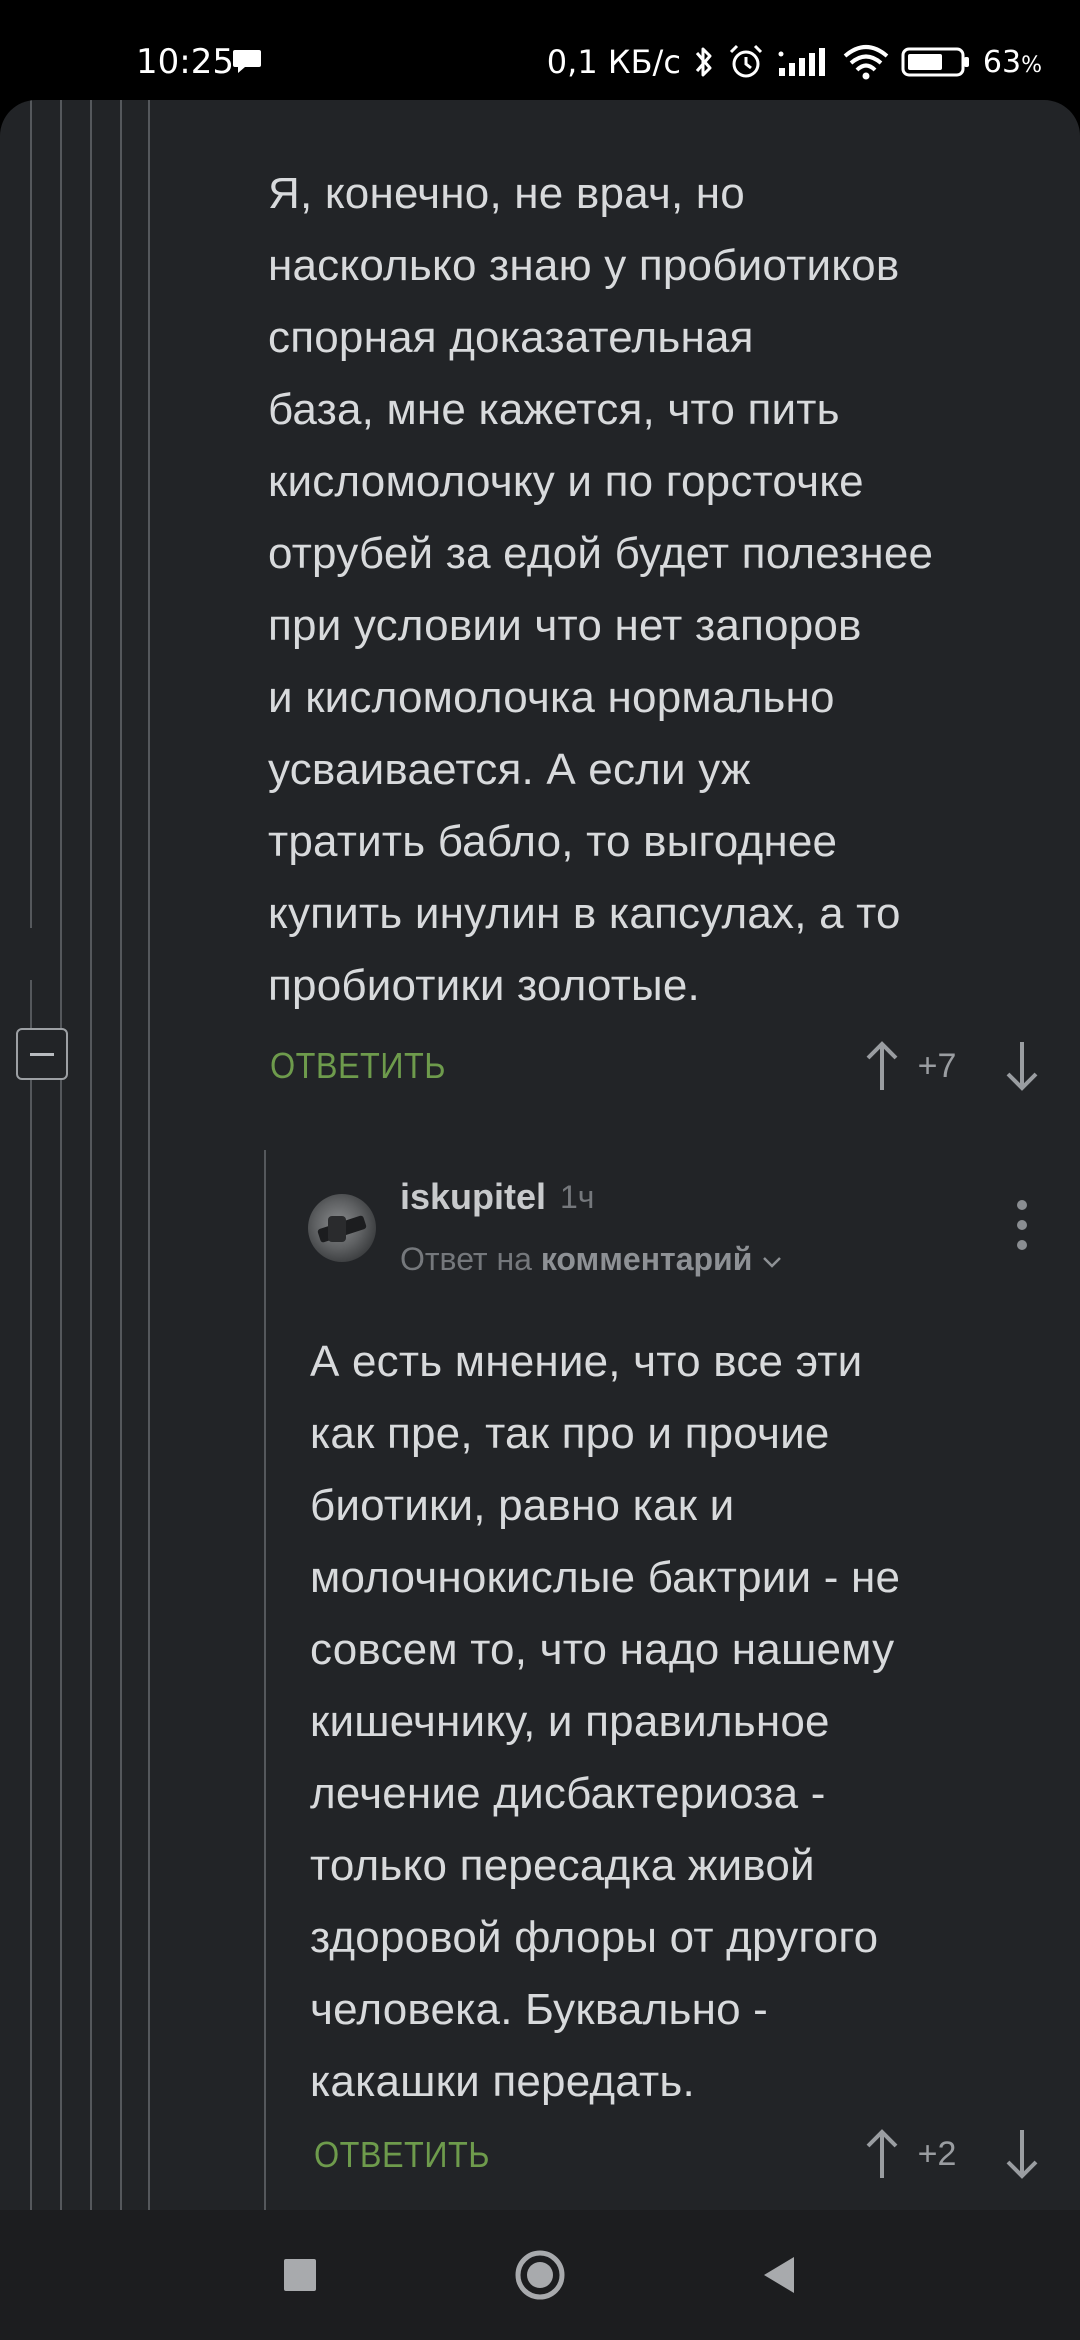  What do you see at coordinates (540, 50) in the screenshot?
I see `status-bar: 10:25 0,1 КБ/с 63%` at bounding box center [540, 50].